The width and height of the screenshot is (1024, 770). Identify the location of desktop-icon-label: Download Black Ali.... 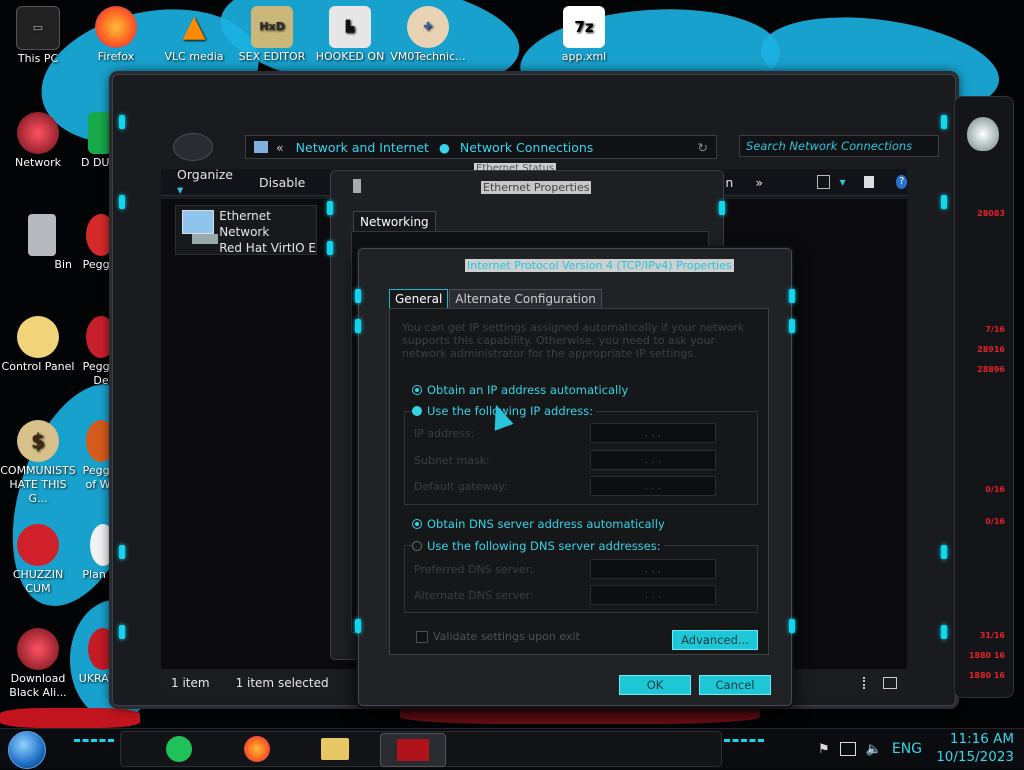
(38, 685).